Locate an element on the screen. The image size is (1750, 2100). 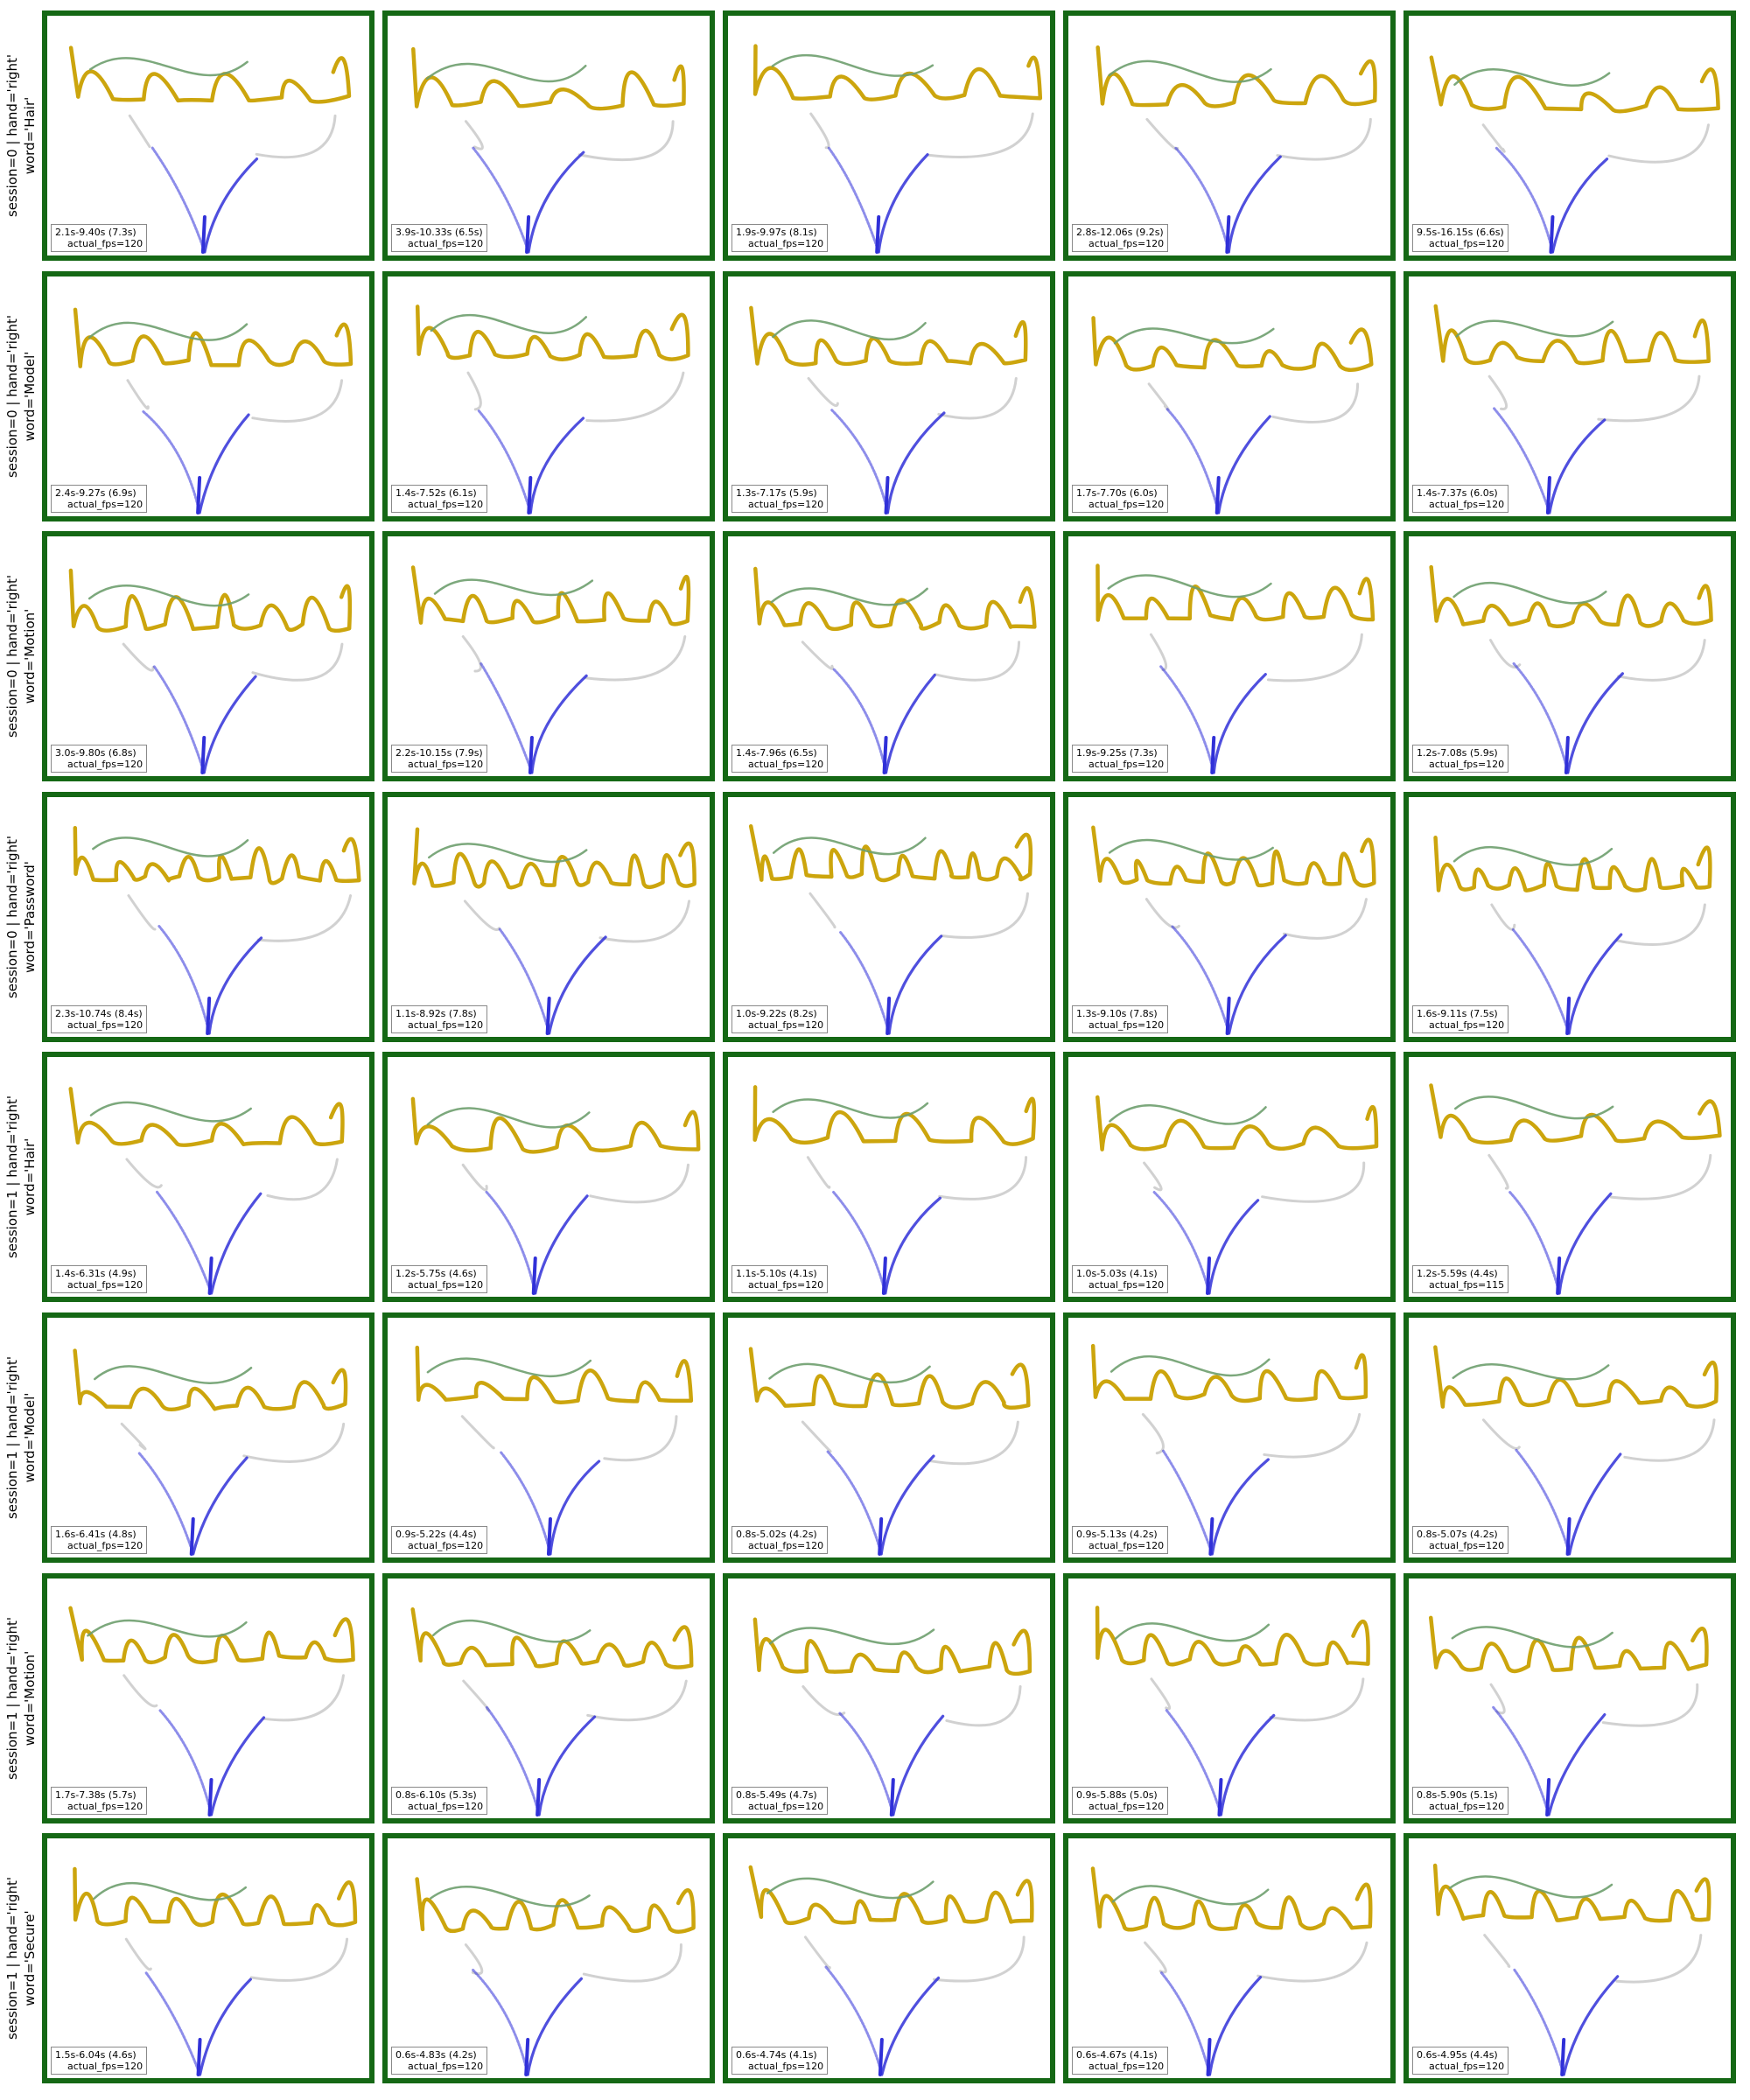
time-range-tag: 1.4s-7.96s (6.5s) actual_fps=120 is located at coordinates (780, 759).